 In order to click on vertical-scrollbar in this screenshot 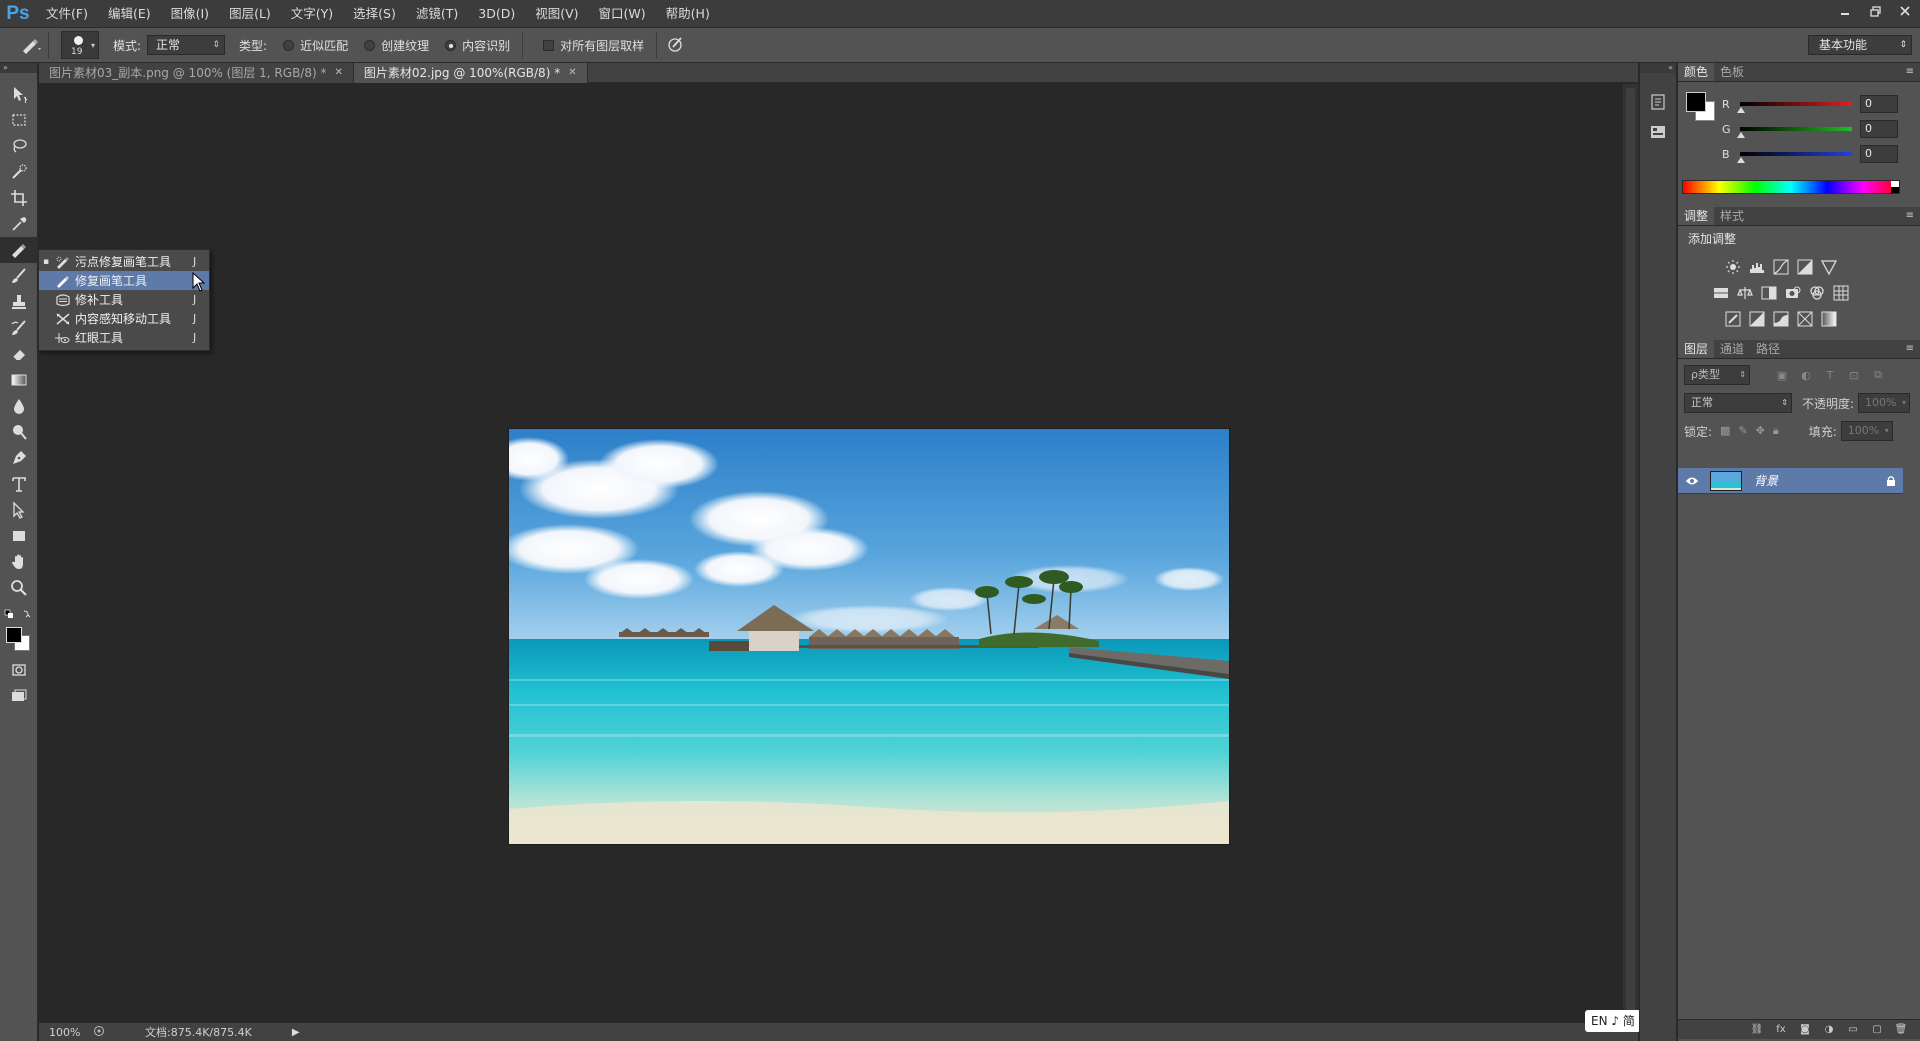, I will do `click(1630, 553)`.